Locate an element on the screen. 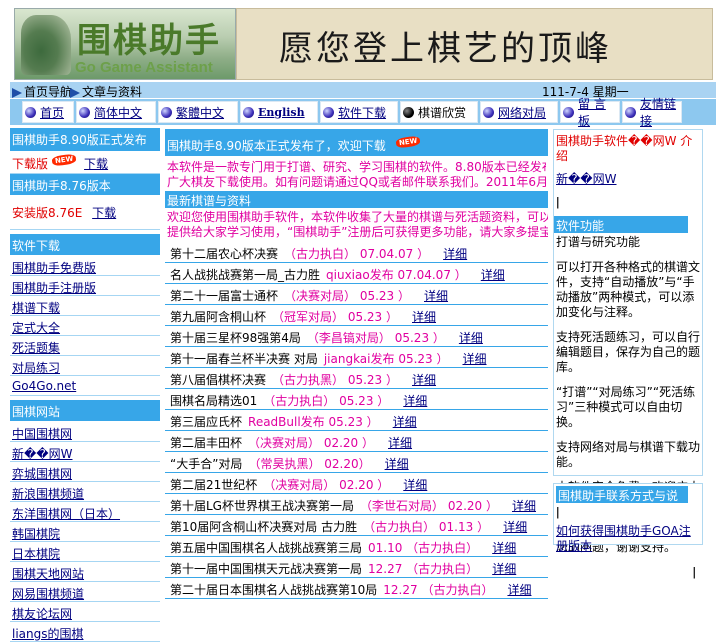  site-list-item: 韩国棋院 is located at coordinates (85, 532).